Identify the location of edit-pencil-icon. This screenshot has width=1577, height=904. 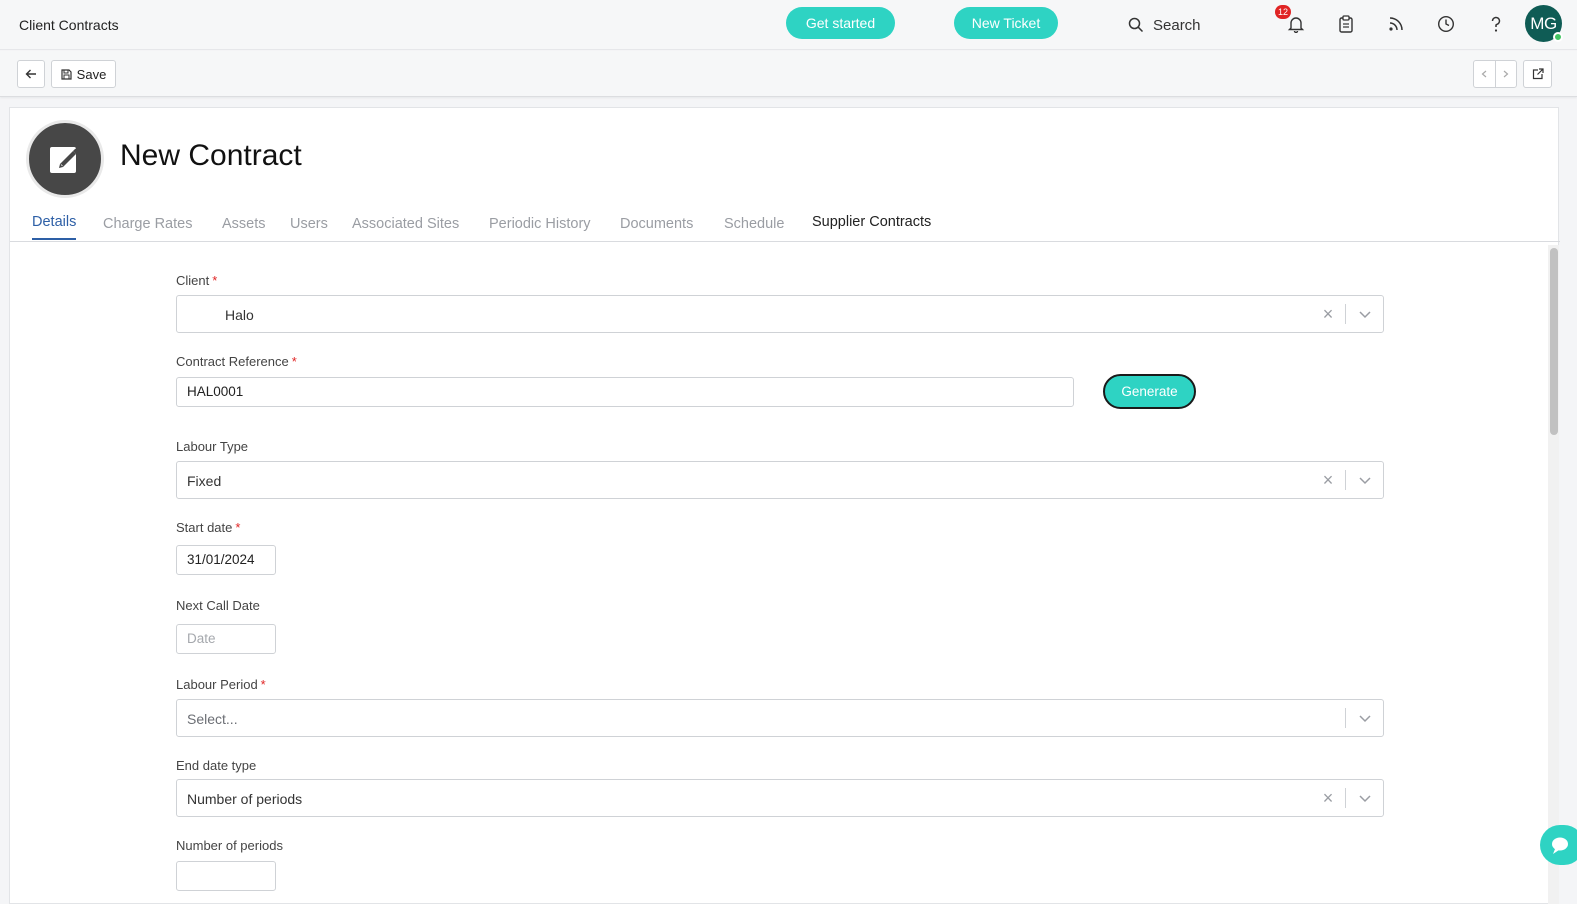
(64, 160).